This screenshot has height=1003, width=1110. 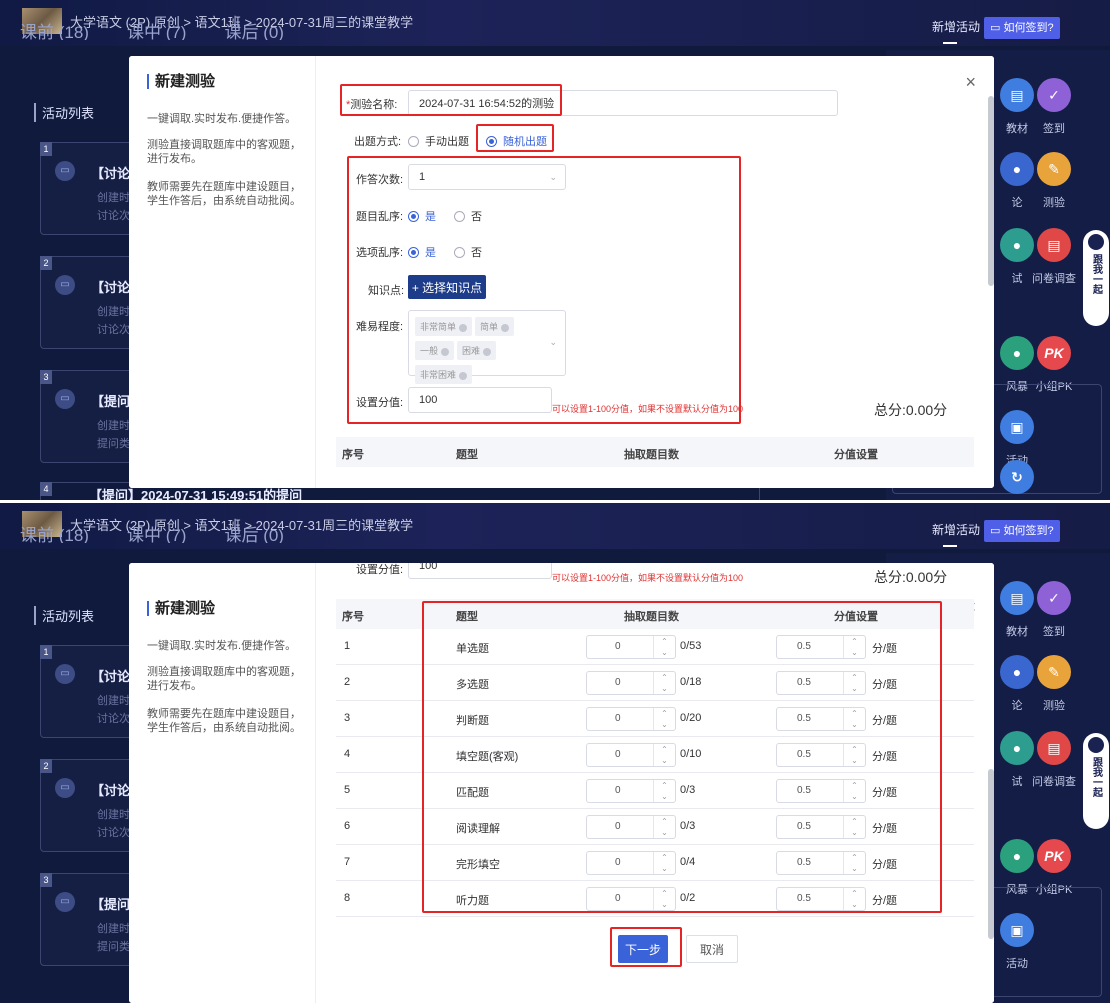 What do you see at coordinates (46, 489) in the screenshot?
I see `card-number: 4` at bounding box center [46, 489].